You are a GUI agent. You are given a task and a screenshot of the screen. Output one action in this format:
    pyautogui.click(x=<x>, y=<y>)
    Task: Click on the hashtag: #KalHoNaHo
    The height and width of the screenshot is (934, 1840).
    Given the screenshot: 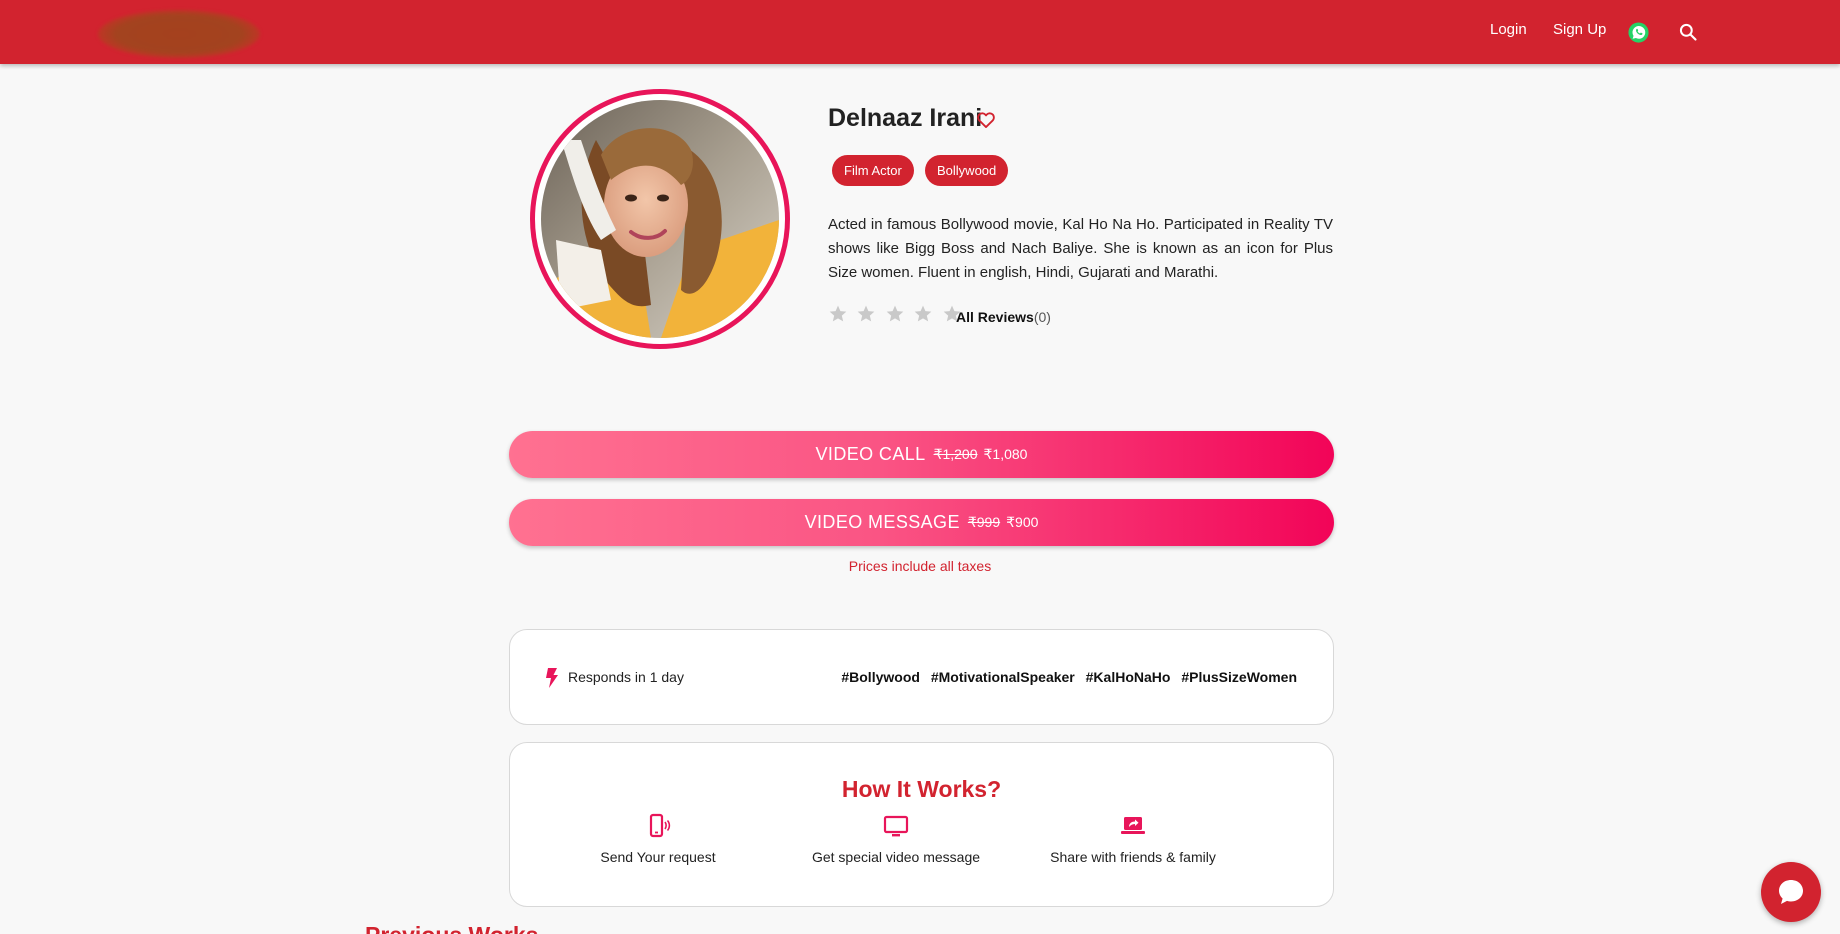 What is the action you would take?
    pyautogui.click(x=1128, y=677)
    